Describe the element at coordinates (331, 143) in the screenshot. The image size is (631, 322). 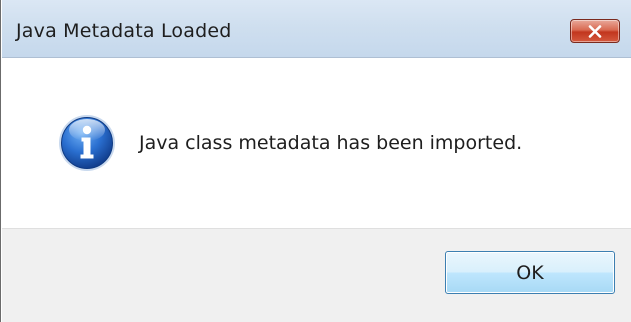
I see `dialog-message: Java class metadata has been imported.` at that location.